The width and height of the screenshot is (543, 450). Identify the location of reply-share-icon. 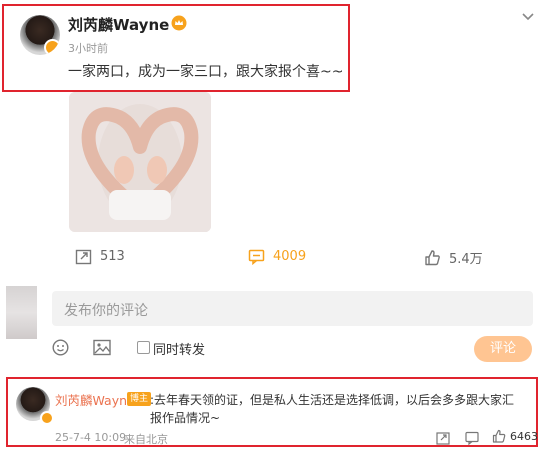
(443, 437).